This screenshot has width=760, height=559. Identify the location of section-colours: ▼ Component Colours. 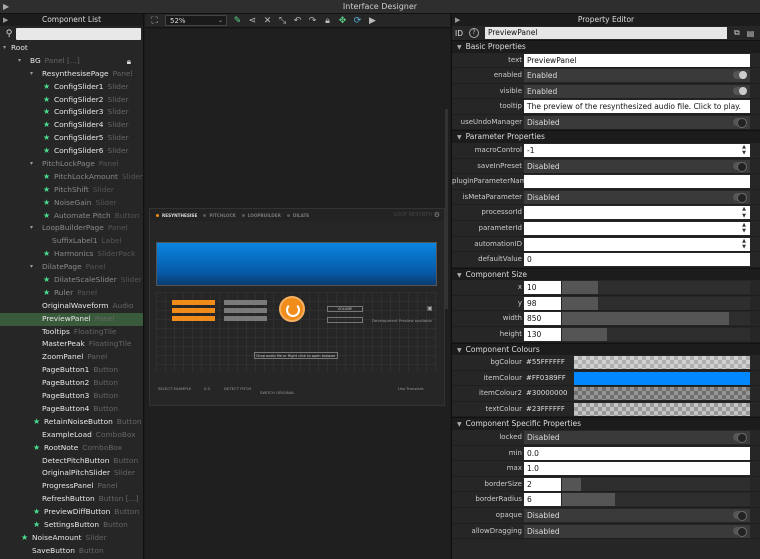
(606, 349).